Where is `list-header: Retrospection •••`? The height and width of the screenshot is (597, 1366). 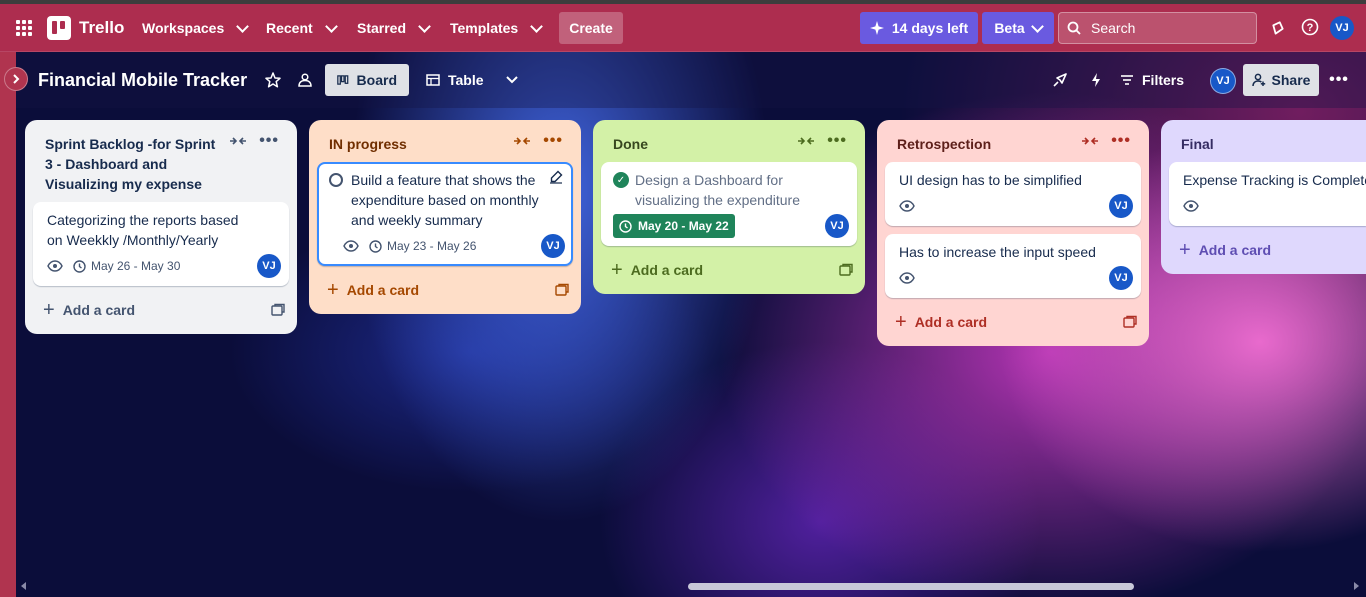
list-header: Retrospection ••• is located at coordinates (1013, 137).